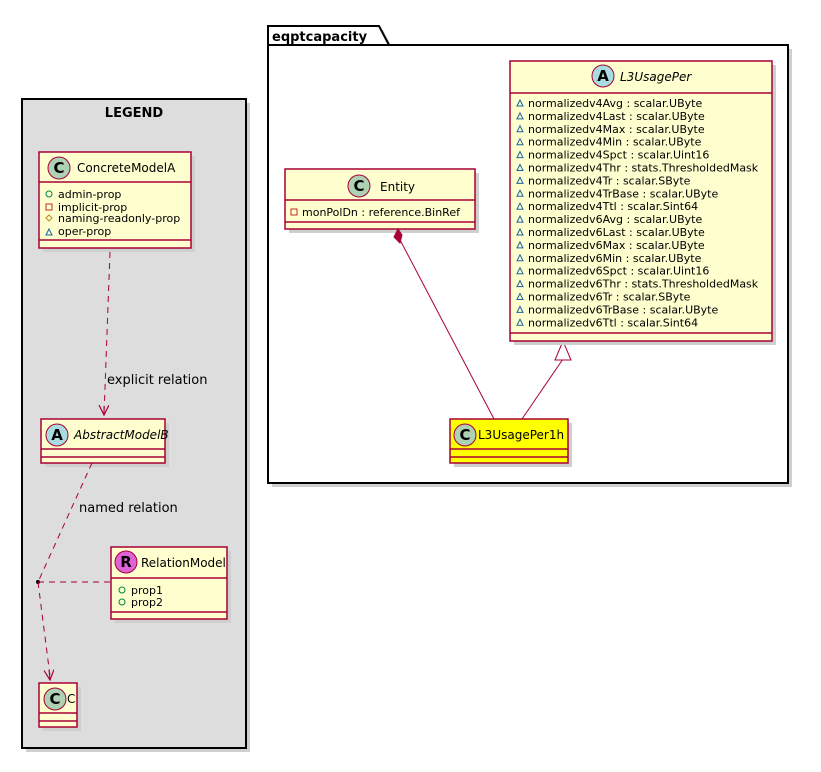 The image size is (821, 772). What do you see at coordinates (618, 155) in the screenshot?
I see `l3usageper-prop: normalizedv4Spct : scalar.Uint16` at bounding box center [618, 155].